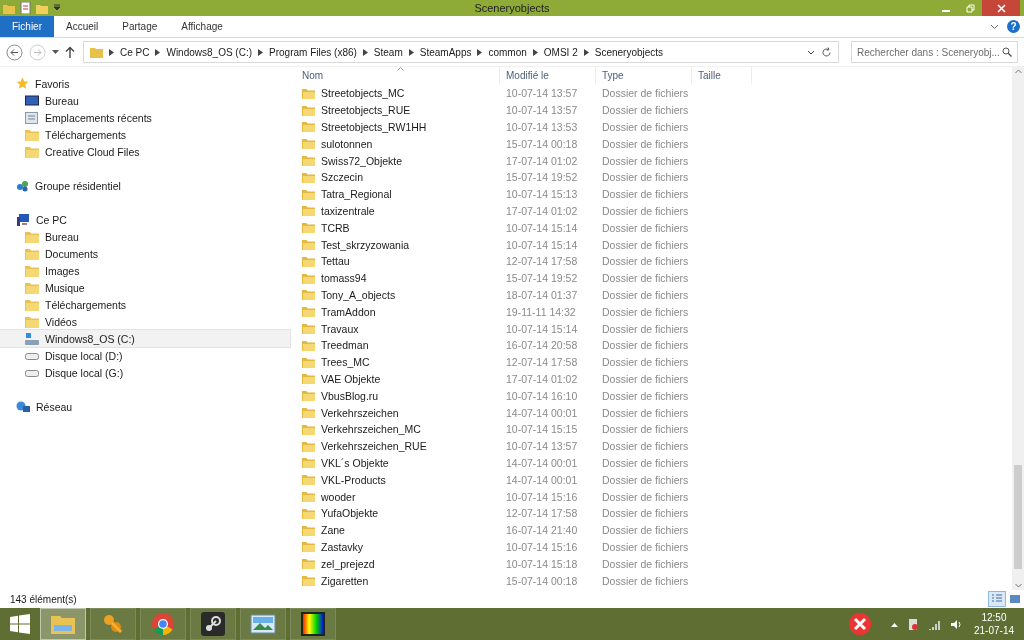  What do you see at coordinates (145, 287) in the screenshot?
I see `nav-item: Musique` at bounding box center [145, 287].